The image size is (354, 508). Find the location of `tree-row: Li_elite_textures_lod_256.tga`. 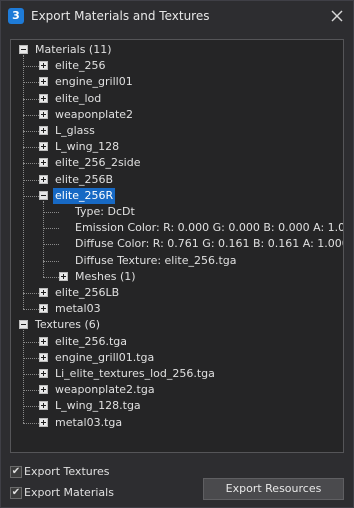

tree-row: Li_elite_textures_lod_256.tga is located at coordinates (177, 374).